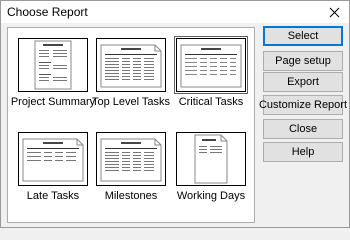 Image resolution: width=350 pixels, height=240 pixels. I want to click on dialog-title: Choose Report, so click(47, 12).